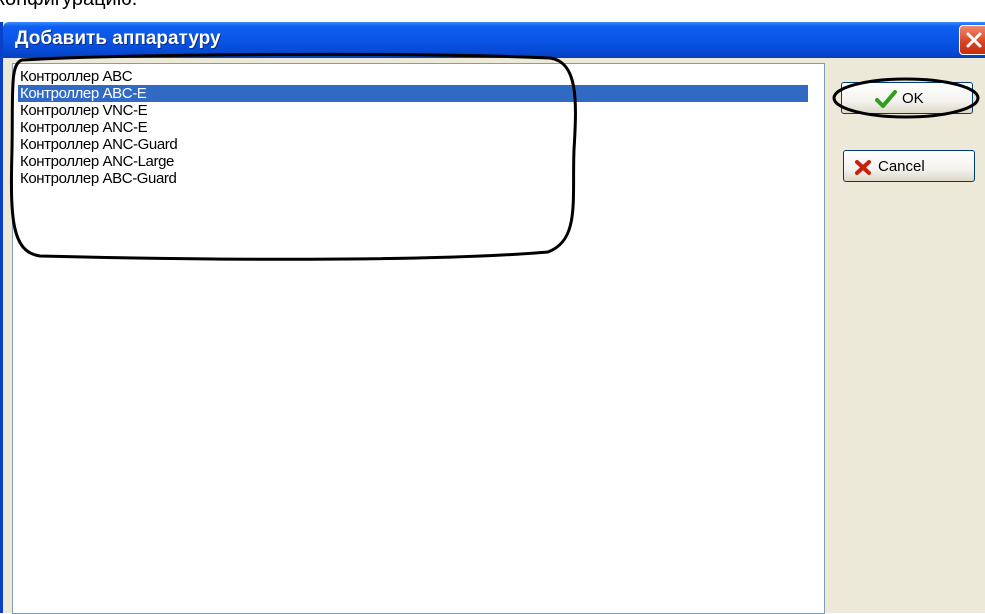 The image size is (985, 614). Describe the element at coordinates (75, 76) in the screenshot. I see `list-item: Контроллер ABC` at that location.